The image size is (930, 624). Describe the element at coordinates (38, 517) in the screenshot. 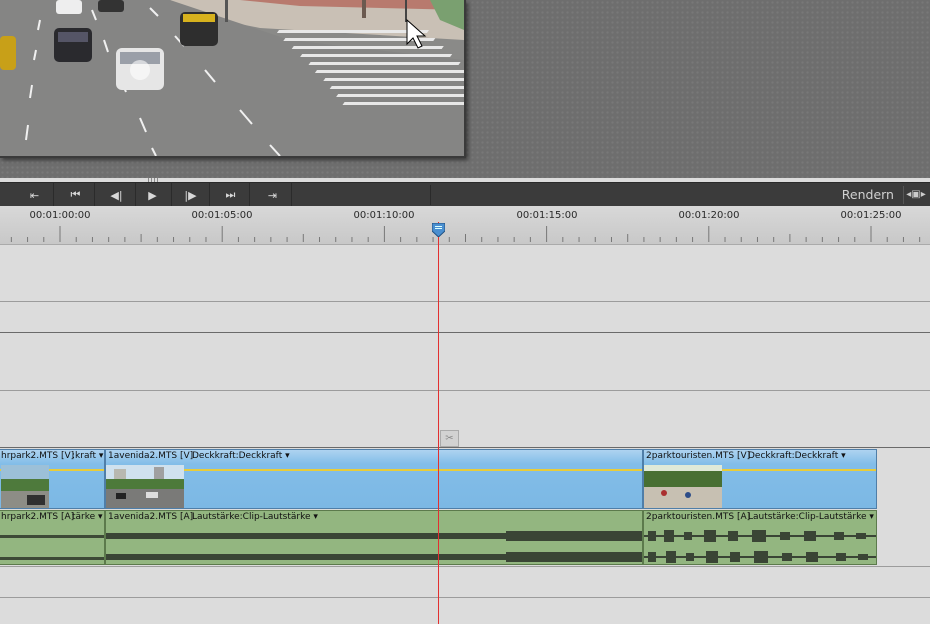

I see `clip-label: hrpark2.MTS [A]` at that location.